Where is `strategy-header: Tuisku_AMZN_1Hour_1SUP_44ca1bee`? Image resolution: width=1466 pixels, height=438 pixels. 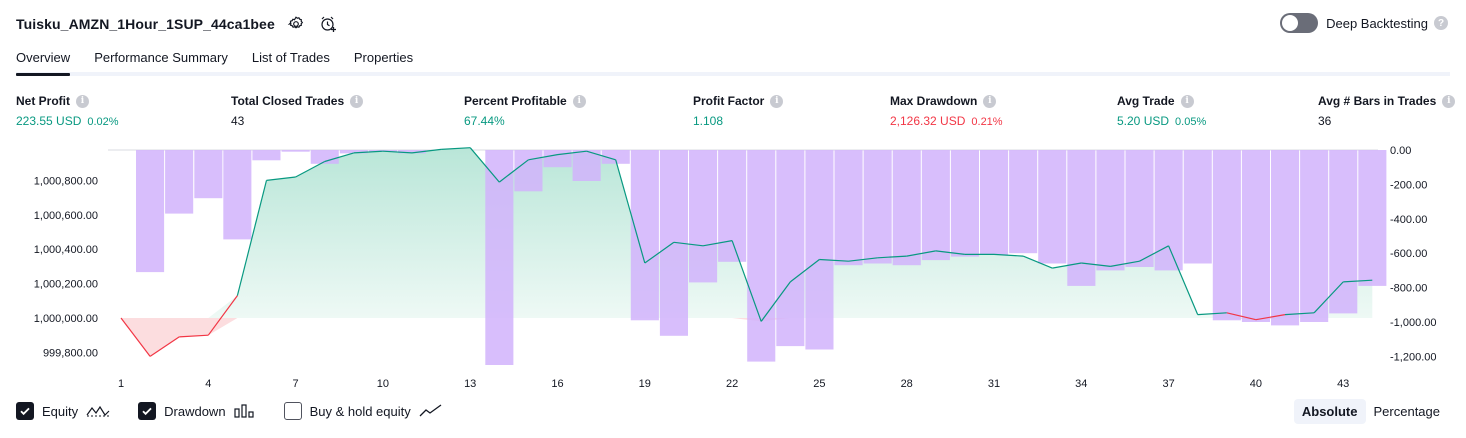 strategy-header: Tuisku_AMZN_1Hour_1SUP_44ca1bee is located at coordinates (177, 24).